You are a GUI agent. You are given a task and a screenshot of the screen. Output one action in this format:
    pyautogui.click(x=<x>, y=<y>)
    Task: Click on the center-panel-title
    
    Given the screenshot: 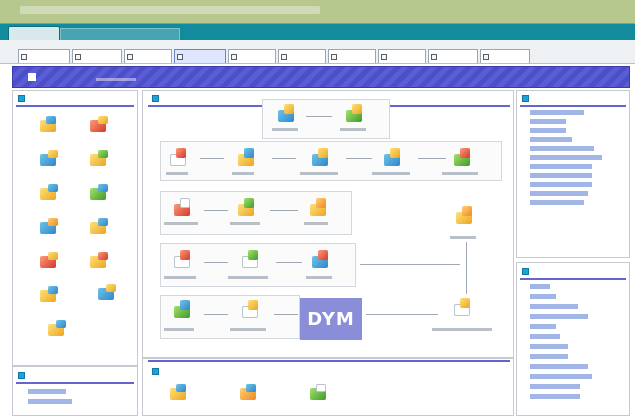 What is the action you would take?
    pyautogui.click(x=192, y=99)
    